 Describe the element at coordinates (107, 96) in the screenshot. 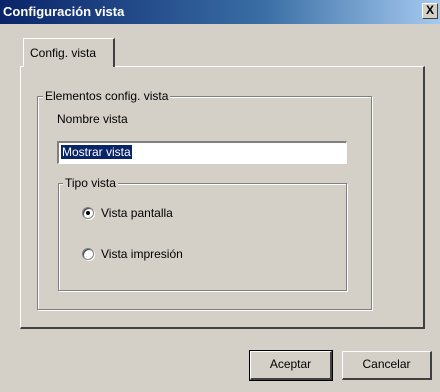

I see `view-settings-legend: Elementos config. vista` at that location.